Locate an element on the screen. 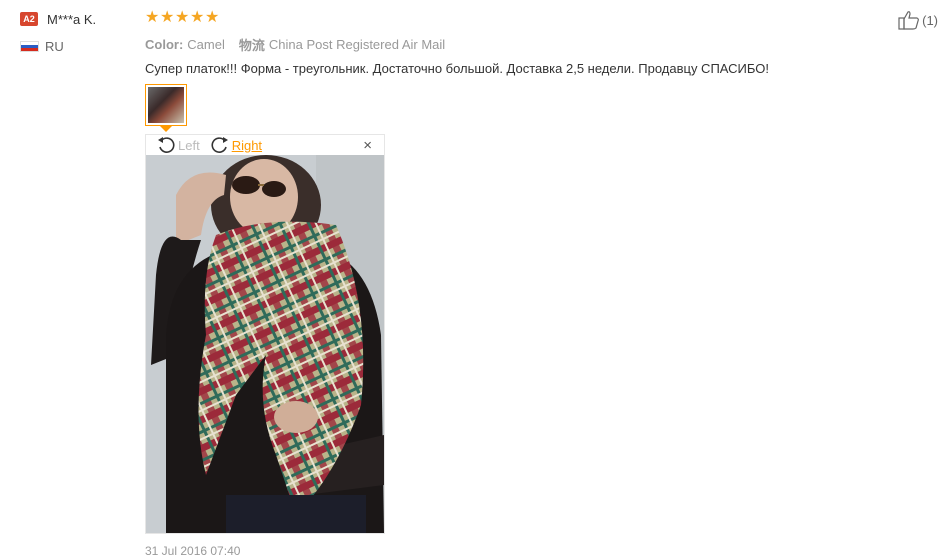 This screenshot has height=556, width=950. close-icon: × is located at coordinates (367, 145).